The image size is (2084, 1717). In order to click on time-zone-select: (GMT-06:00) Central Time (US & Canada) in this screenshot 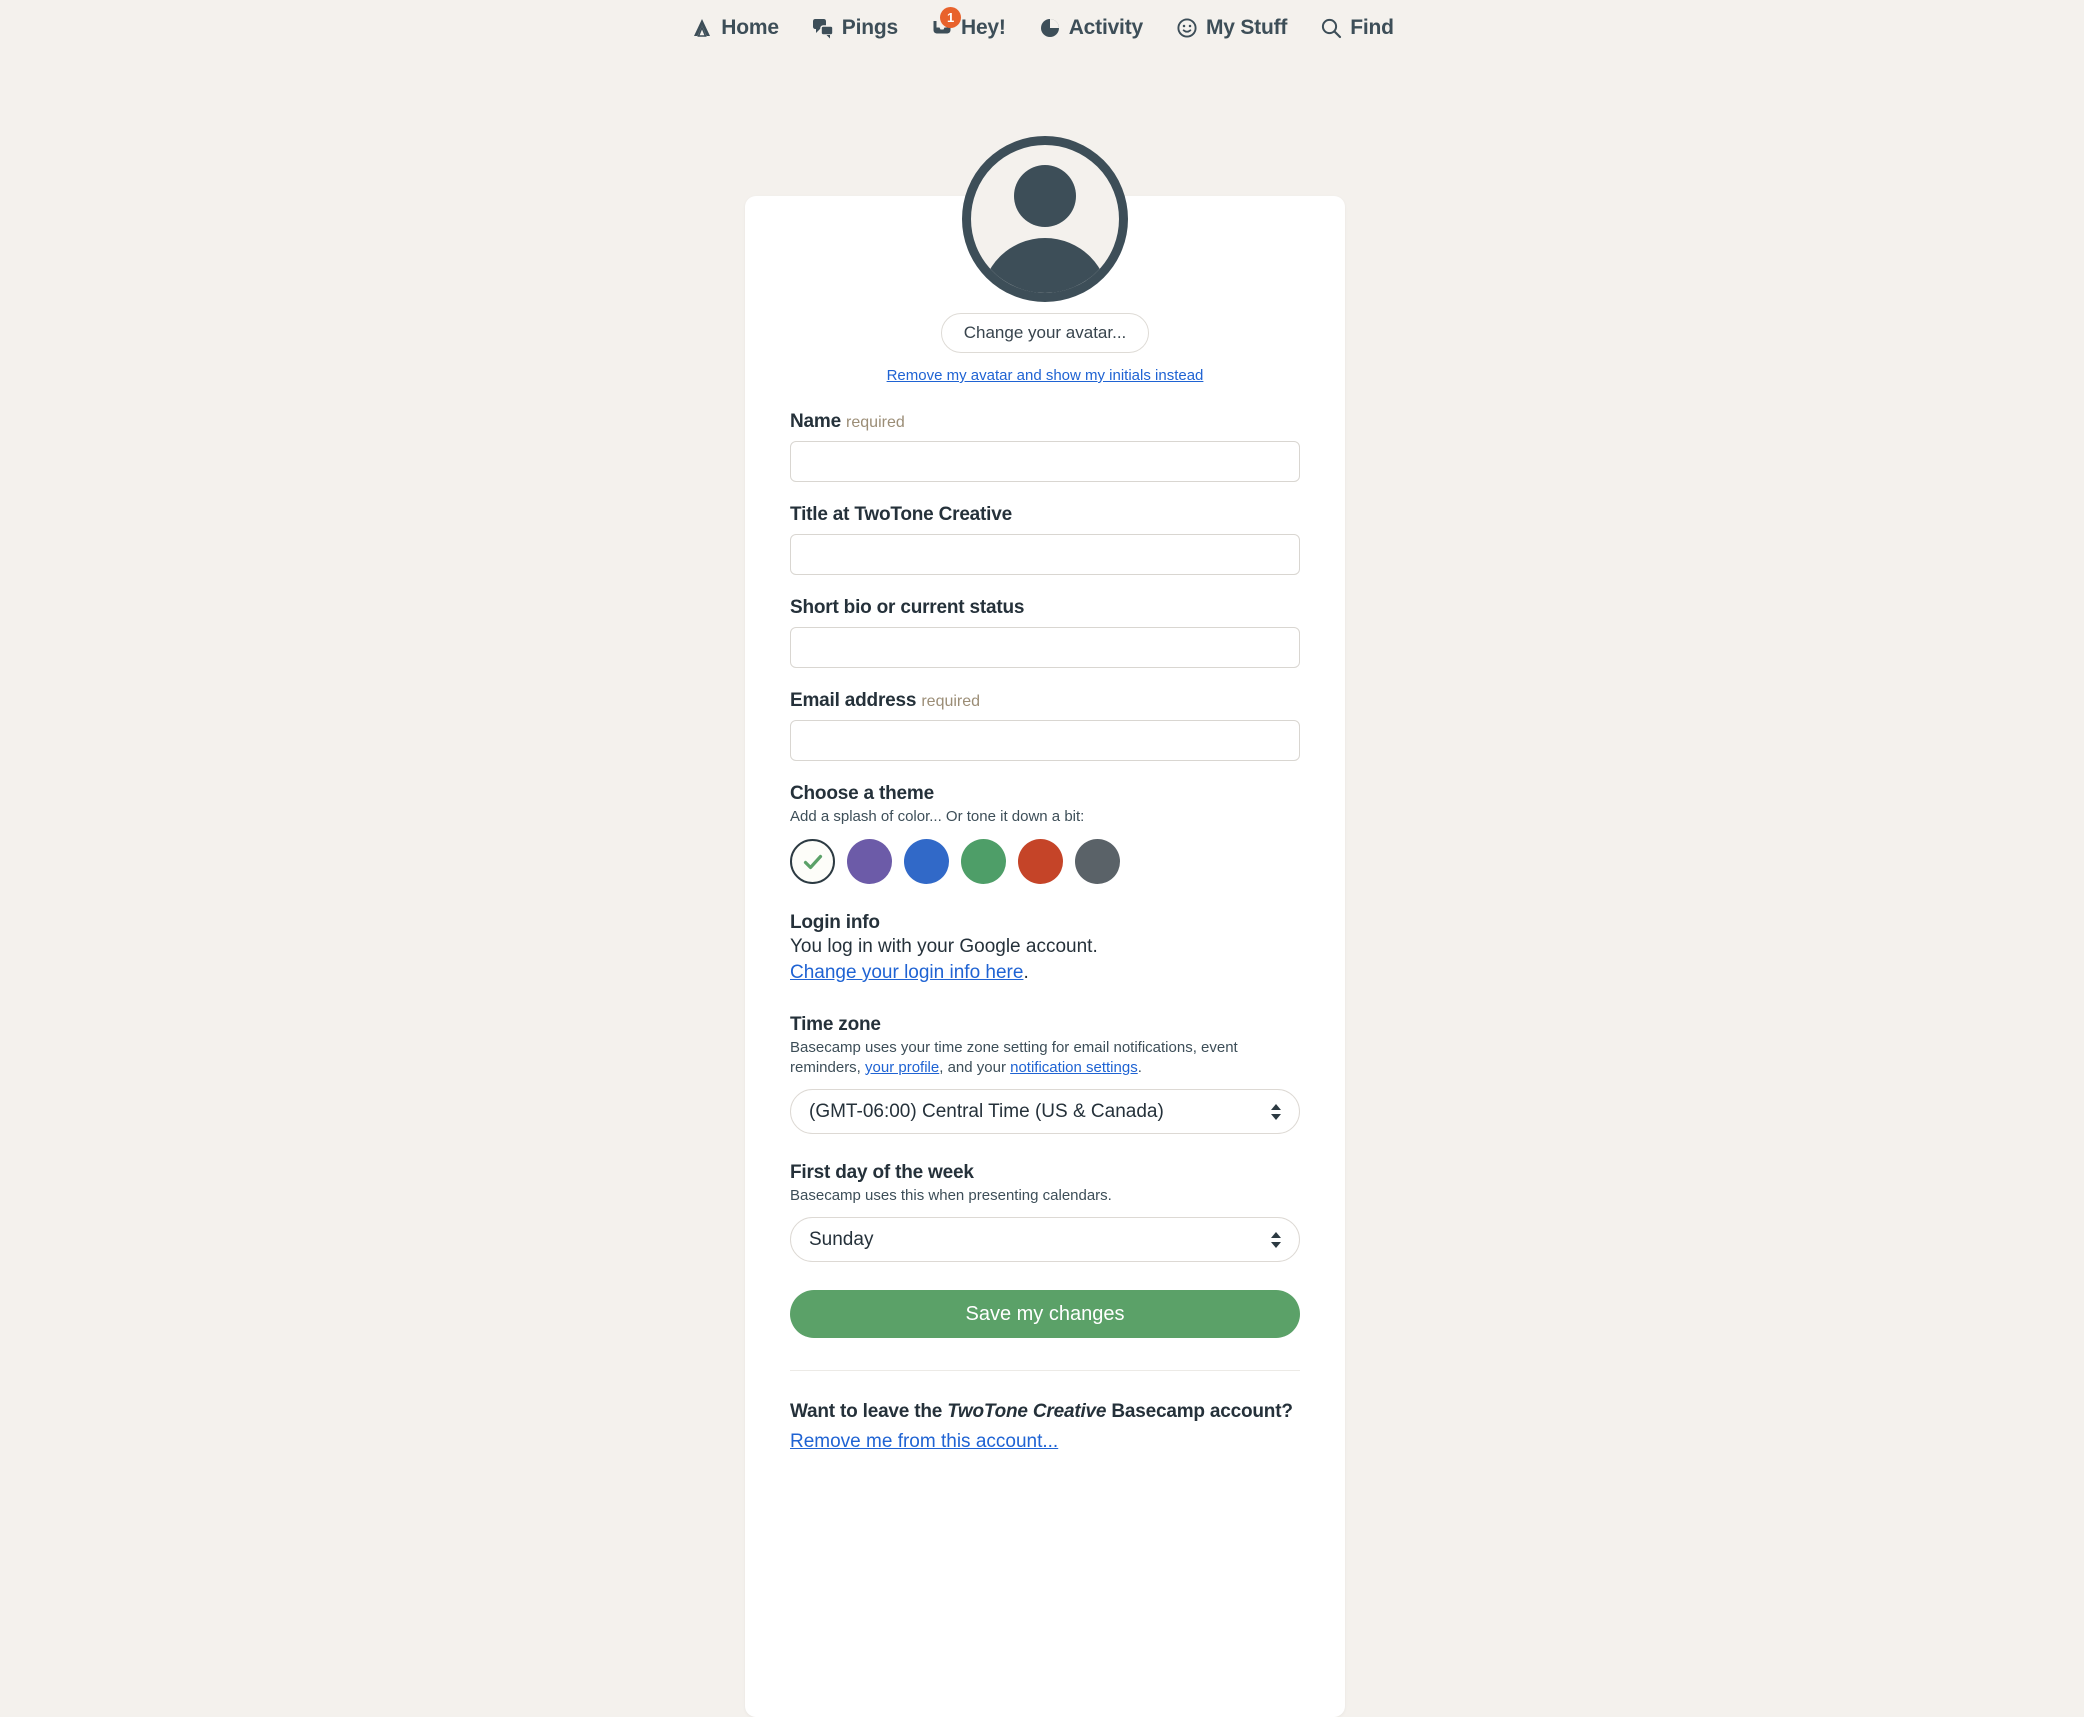, I will do `click(1045, 1112)`.